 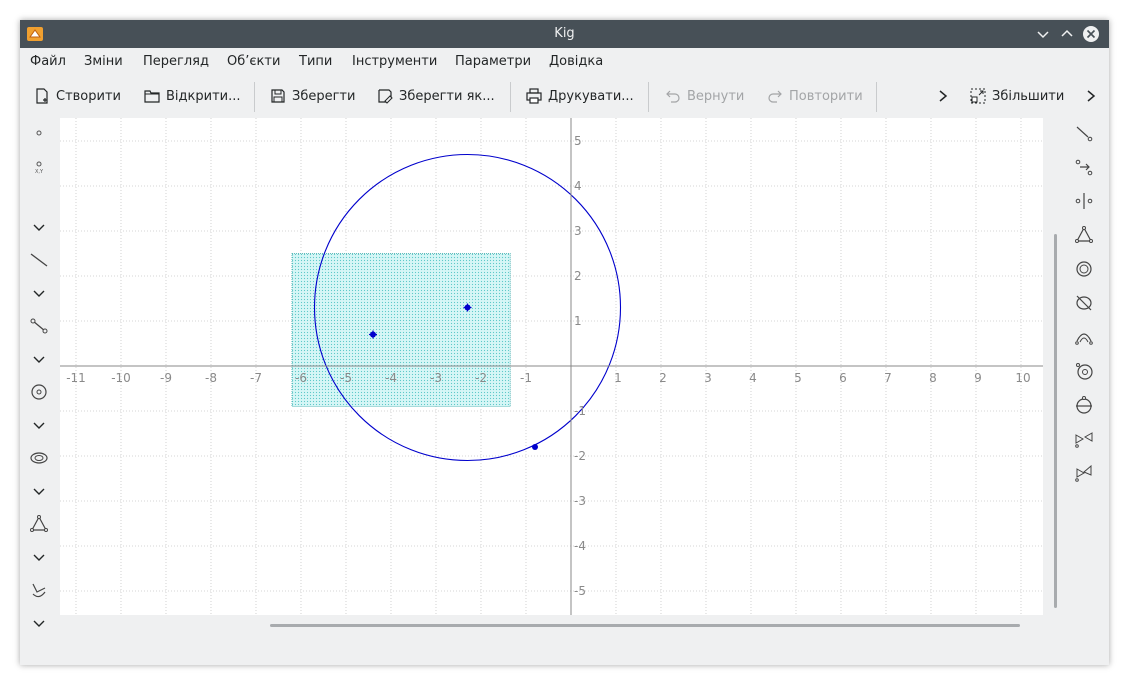 What do you see at coordinates (39, 167) in the screenshot?
I see `point-by-coords-icon: X,Y` at bounding box center [39, 167].